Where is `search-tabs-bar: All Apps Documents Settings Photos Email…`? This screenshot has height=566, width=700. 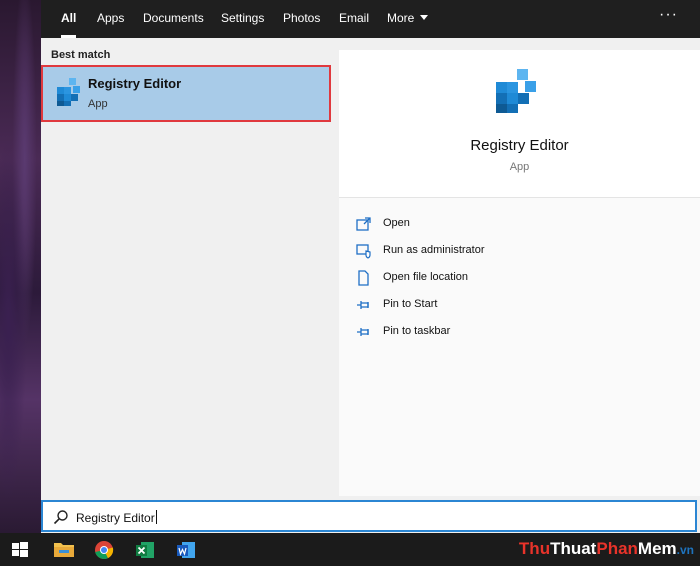
search-tabs-bar: All Apps Documents Settings Photos Email… is located at coordinates (370, 19).